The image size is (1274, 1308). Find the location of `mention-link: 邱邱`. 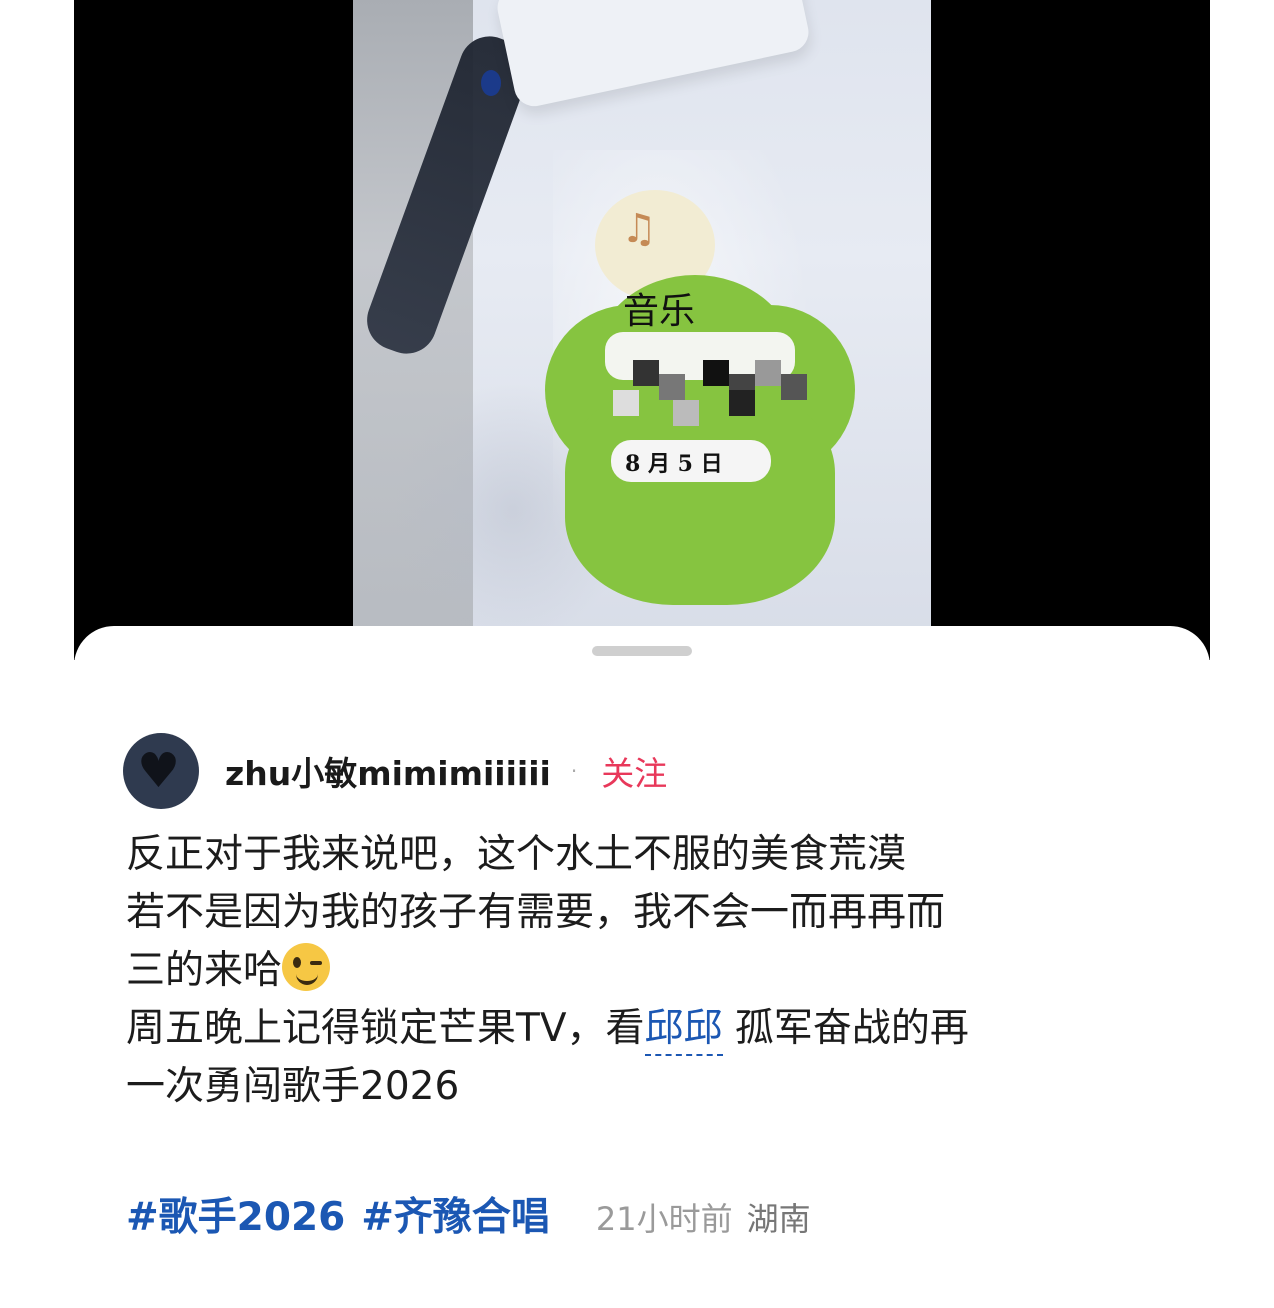

mention-link: 邱邱 is located at coordinates (683, 1031).